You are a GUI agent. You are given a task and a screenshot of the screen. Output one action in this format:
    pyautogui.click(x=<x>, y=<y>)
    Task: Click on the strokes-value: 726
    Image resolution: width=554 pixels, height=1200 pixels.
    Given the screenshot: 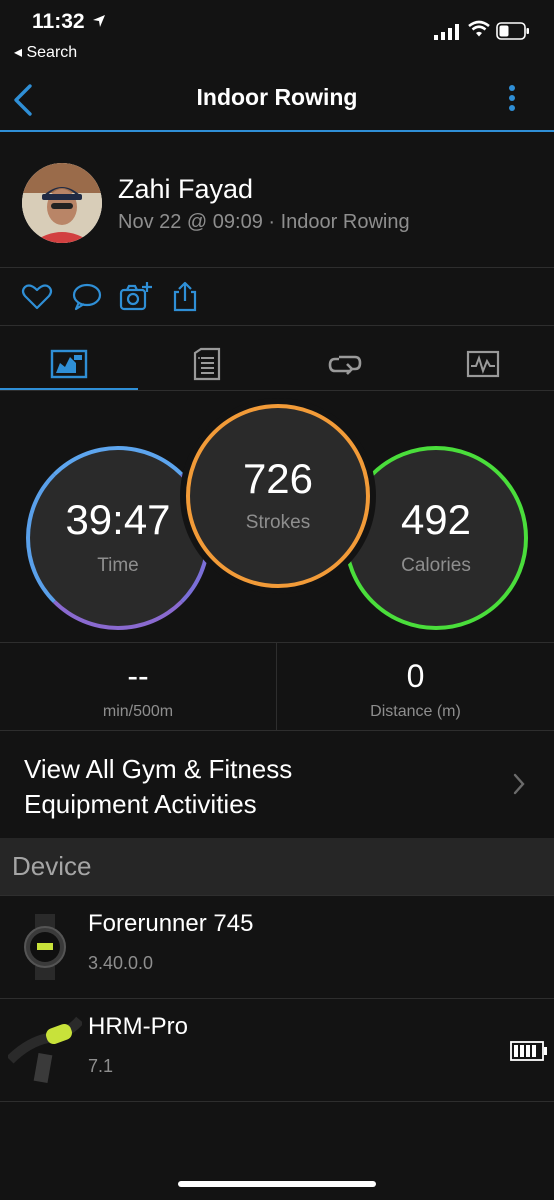 What is the action you would take?
    pyautogui.click(x=278, y=478)
    